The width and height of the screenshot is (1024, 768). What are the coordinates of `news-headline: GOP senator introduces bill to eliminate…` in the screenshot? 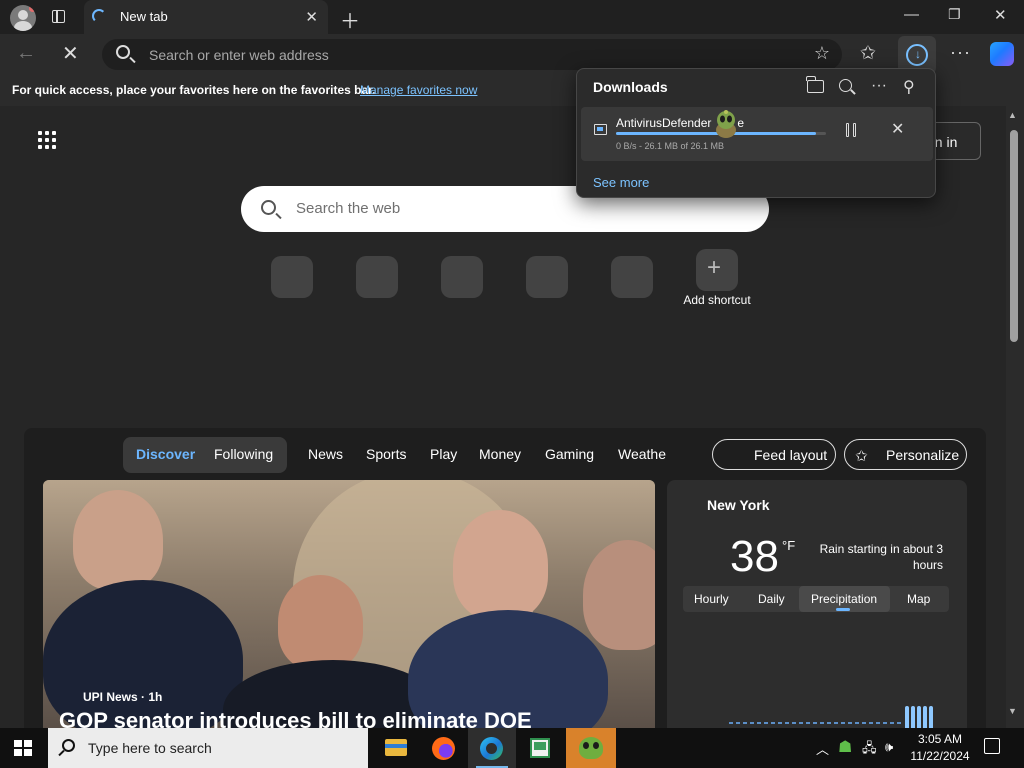 It's located at (295, 718).